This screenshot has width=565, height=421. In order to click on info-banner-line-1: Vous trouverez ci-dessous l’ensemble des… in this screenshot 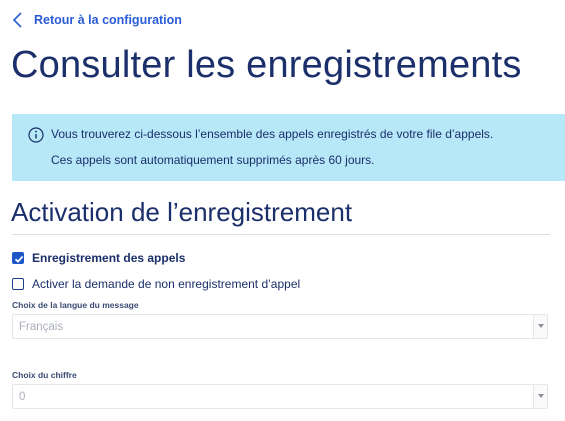, I will do `click(272, 134)`.